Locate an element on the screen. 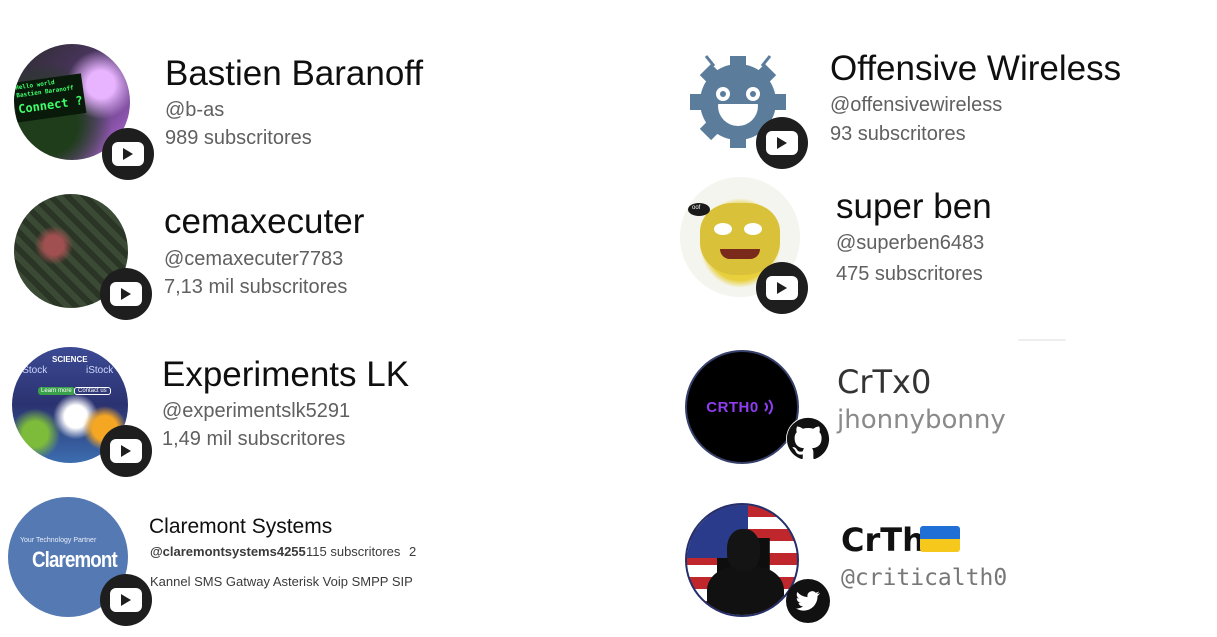 The width and height of the screenshot is (1217, 637). avatar-text-science: SCIENCE is located at coordinates (70, 359).